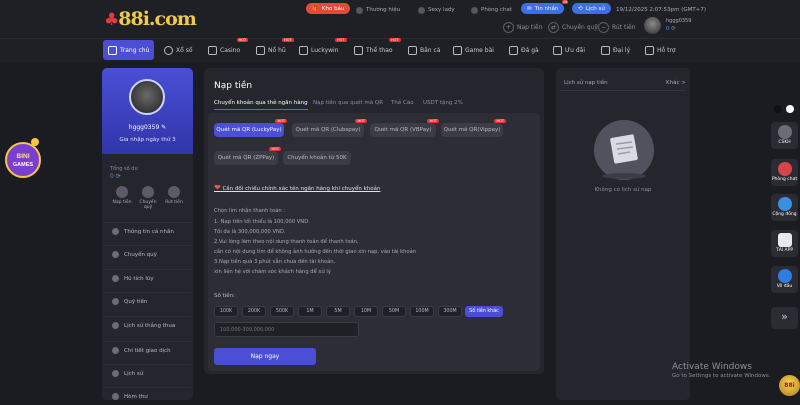  Describe the element at coordinates (178, 50) in the screenshot. I see `nav-lottery: Xổ số` at that location.